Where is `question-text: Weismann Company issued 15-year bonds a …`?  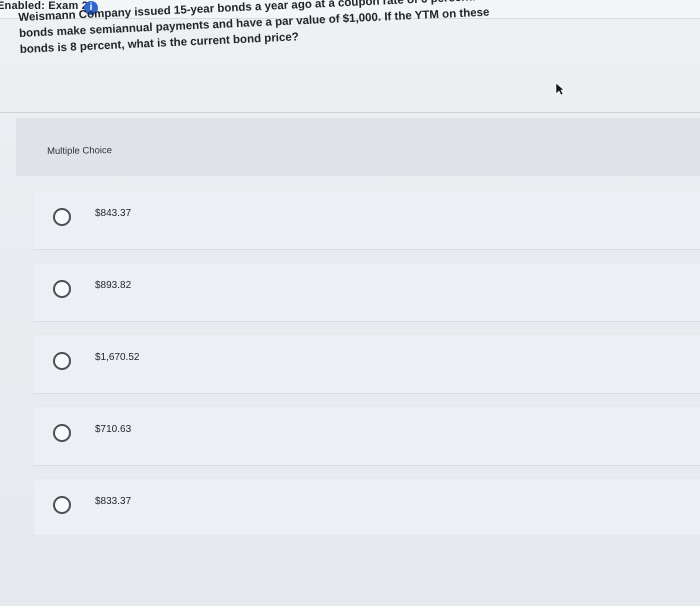
question-text: Weismann Company issued 15-year bonds a … is located at coordinates (259, 28).